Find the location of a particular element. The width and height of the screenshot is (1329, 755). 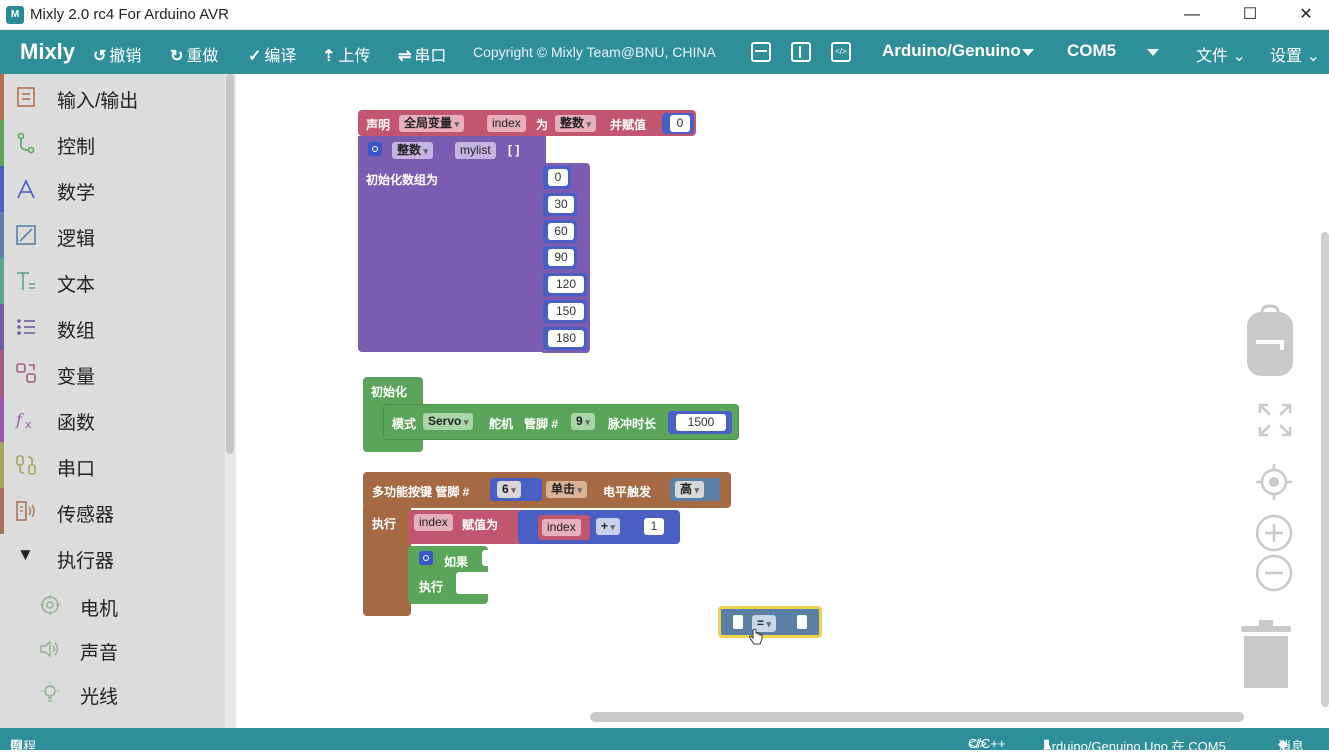

hand-cursor-icon is located at coordinates (756, 636).